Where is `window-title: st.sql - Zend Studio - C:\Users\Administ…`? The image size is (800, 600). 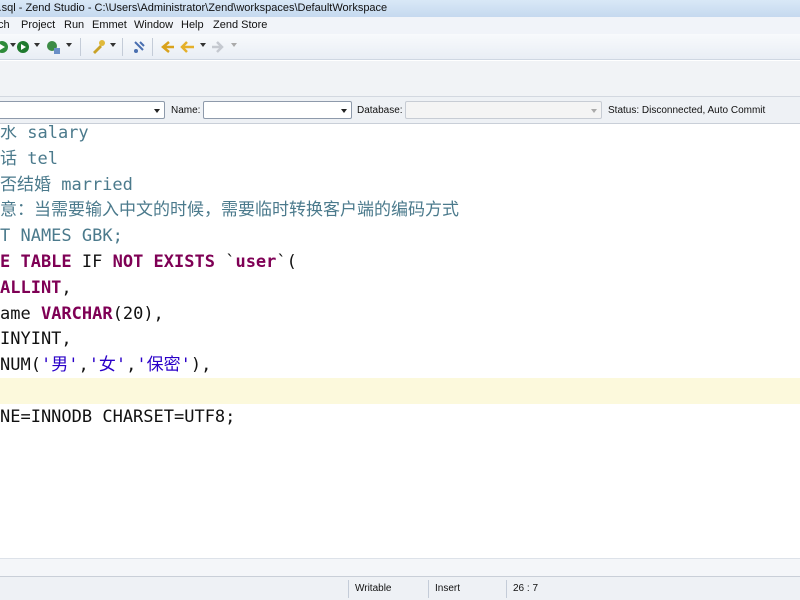 window-title: st.sql - Zend Studio - C:\Users\Administ… is located at coordinates (194, 8).